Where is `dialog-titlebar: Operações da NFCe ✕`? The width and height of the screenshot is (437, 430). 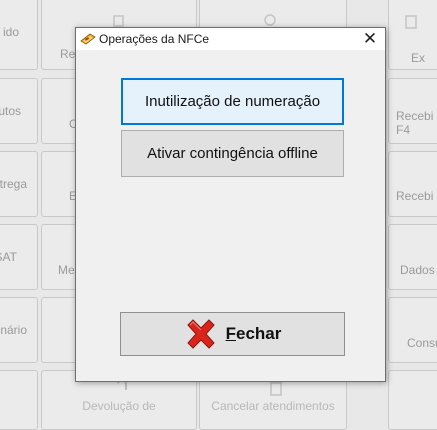
dialog-titlebar: Operações da NFCe ✕ is located at coordinates (230, 39).